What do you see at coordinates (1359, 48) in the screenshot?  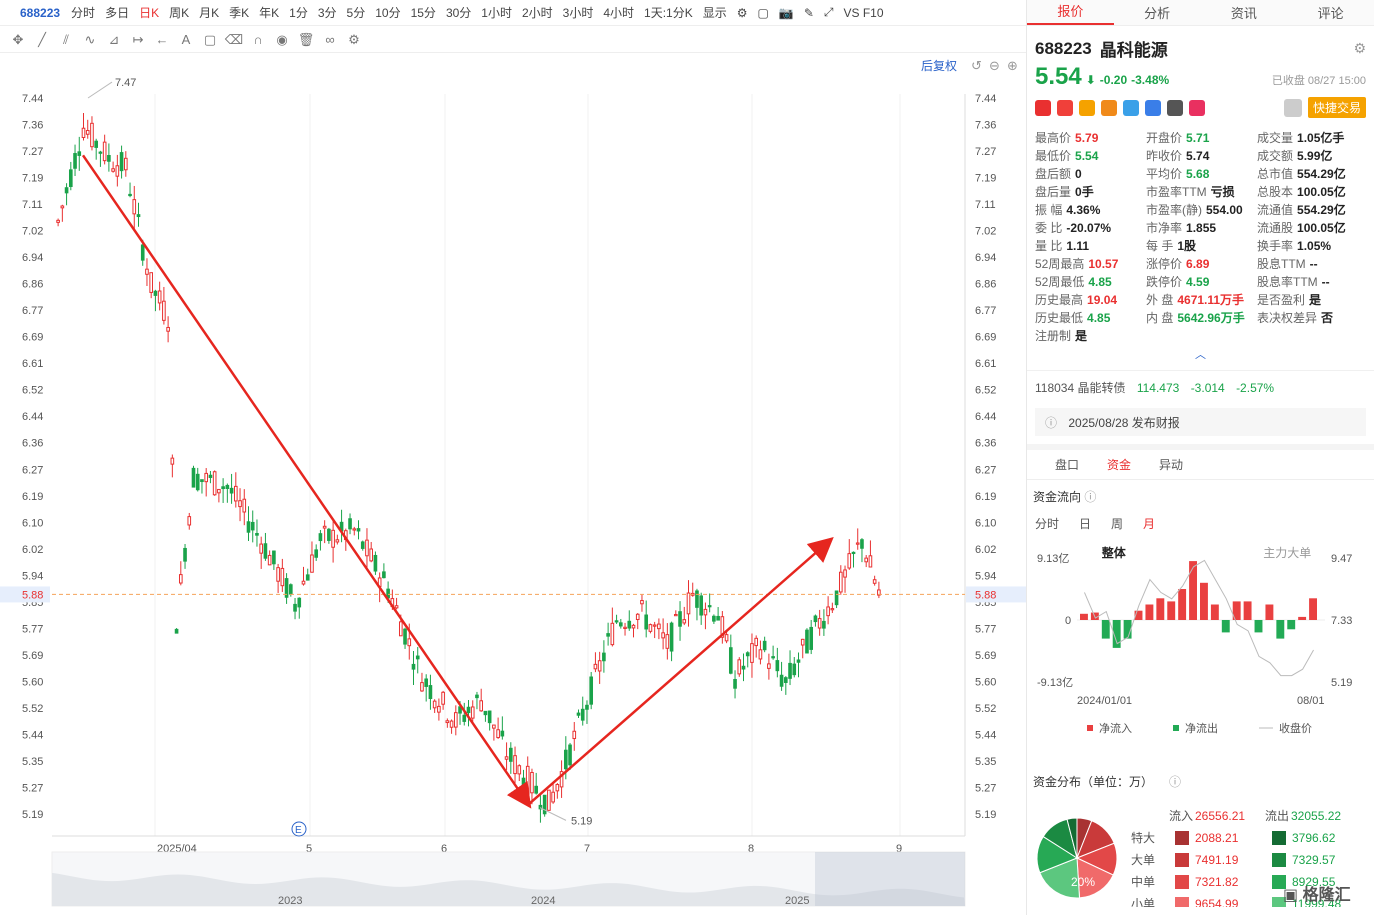 I see `gear-icon: ⚙` at bounding box center [1359, 48].